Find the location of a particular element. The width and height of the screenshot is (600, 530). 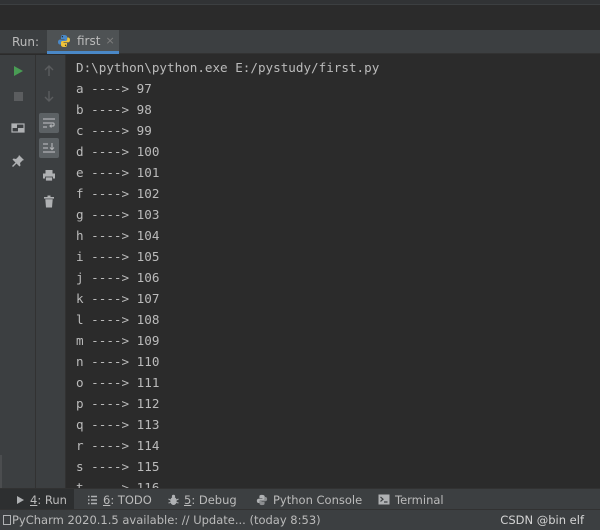

tool-tab-run: 4: Run is located at coordinates (37, 499).